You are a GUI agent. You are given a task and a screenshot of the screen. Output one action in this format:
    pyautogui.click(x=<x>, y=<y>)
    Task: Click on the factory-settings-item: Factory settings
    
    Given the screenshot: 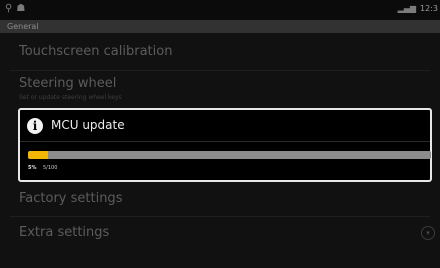 What is the action you would take?
    pyautogui.click(x=220, y=199)
    